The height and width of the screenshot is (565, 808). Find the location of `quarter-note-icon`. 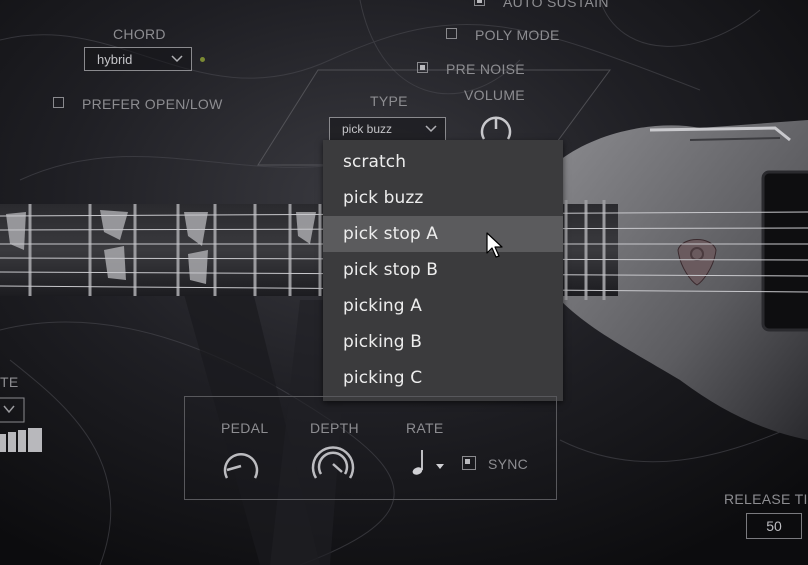

quarter-note-icon is located at coordinates (428, 463).